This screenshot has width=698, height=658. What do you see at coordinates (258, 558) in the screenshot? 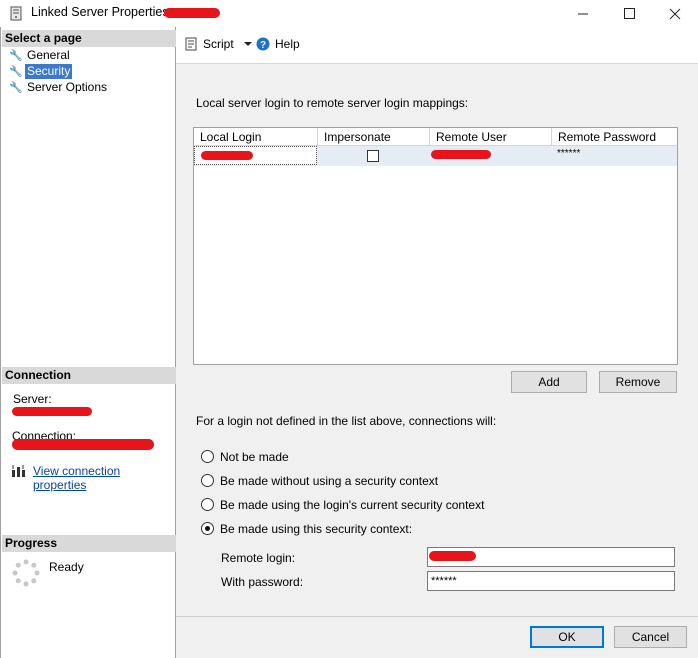
I see `remote-login-label: Remote login:` at bounding box center [258, 558].